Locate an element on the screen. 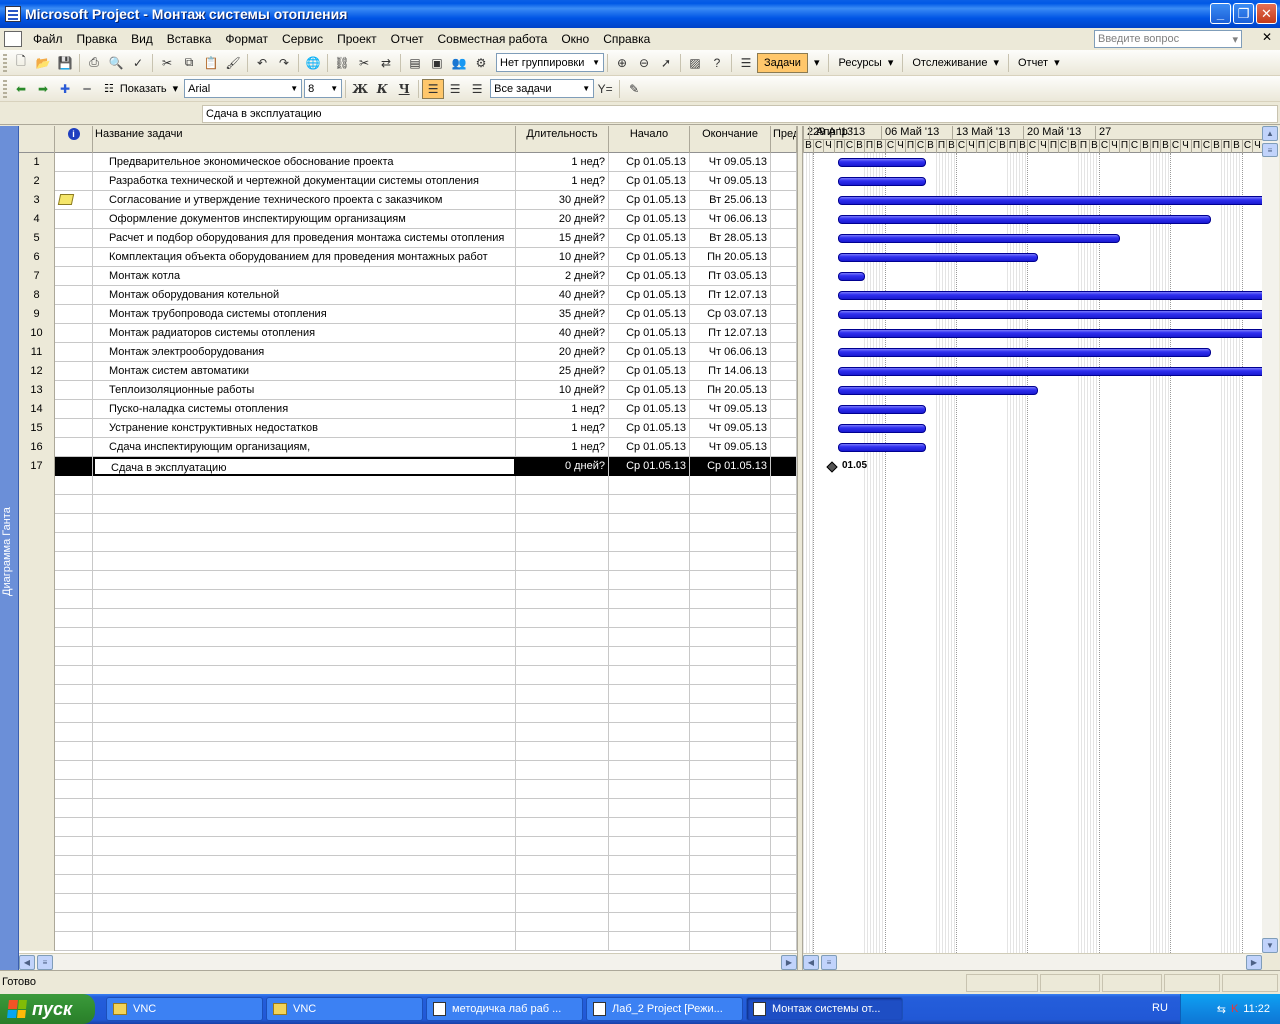 The height and width of the screenshot is (1024, 1280). header-indicators: i is located at coordinates (74, 139).